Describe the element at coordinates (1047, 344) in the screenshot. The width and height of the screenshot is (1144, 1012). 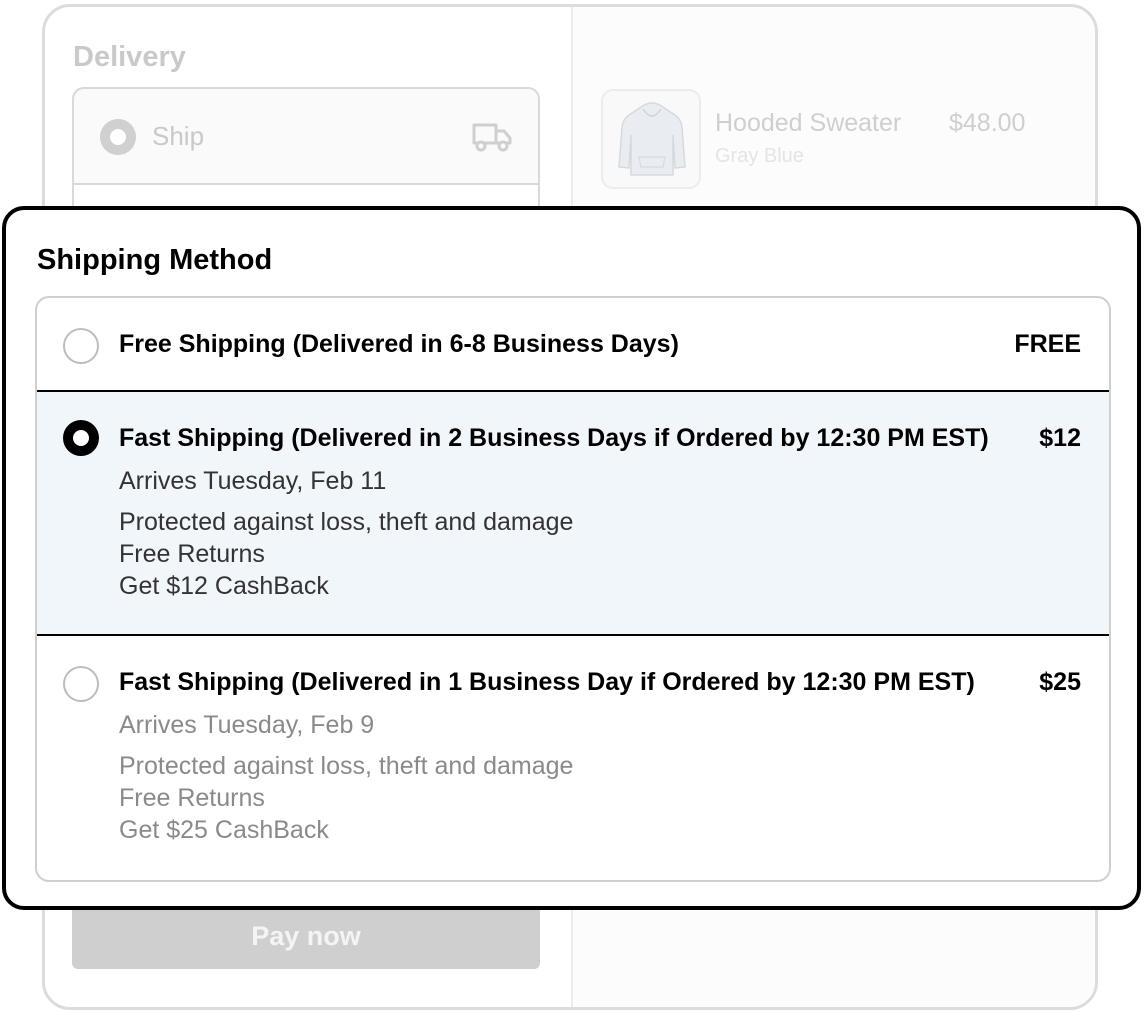
I see `option-price: FREE` at that location.